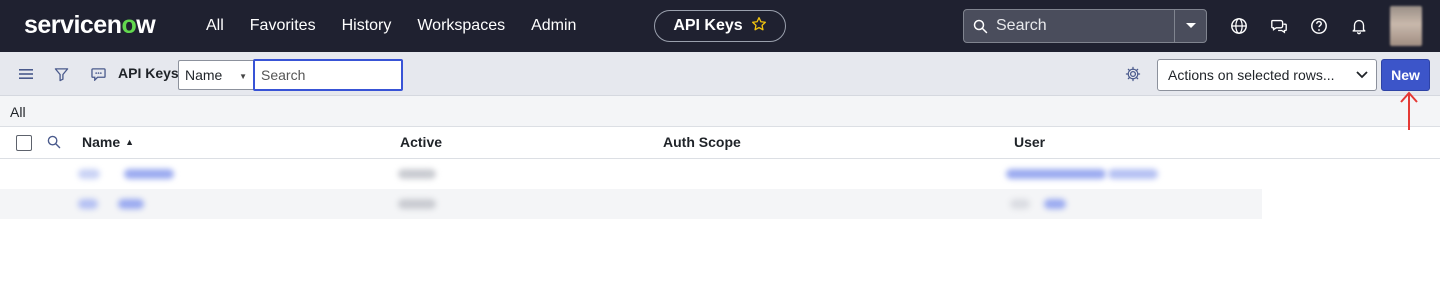 The image size is (1440, 306). What do you see at coordinates (553, 26) in the screenshot?
I see `nav-item-admin: Admin` at bounding box center [553, 26].